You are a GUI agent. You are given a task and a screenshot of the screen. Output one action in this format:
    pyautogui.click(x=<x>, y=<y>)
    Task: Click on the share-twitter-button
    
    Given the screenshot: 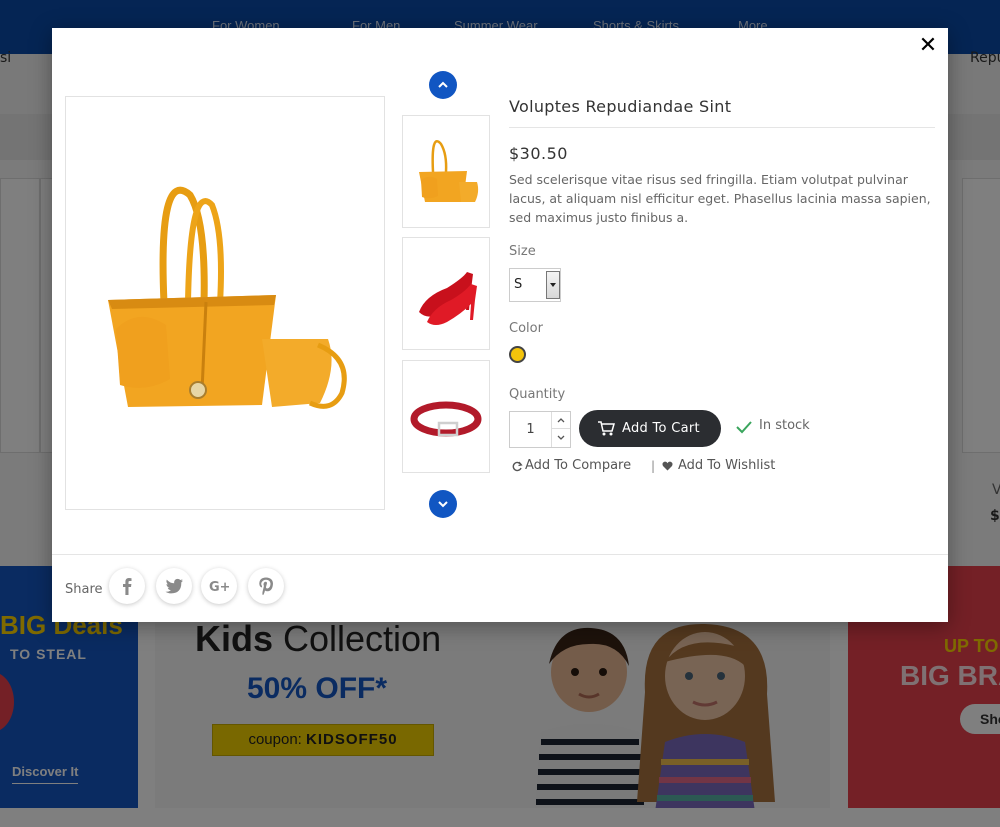 What is the action you would take?
    pyautogui.click(x=174, y=586)
    